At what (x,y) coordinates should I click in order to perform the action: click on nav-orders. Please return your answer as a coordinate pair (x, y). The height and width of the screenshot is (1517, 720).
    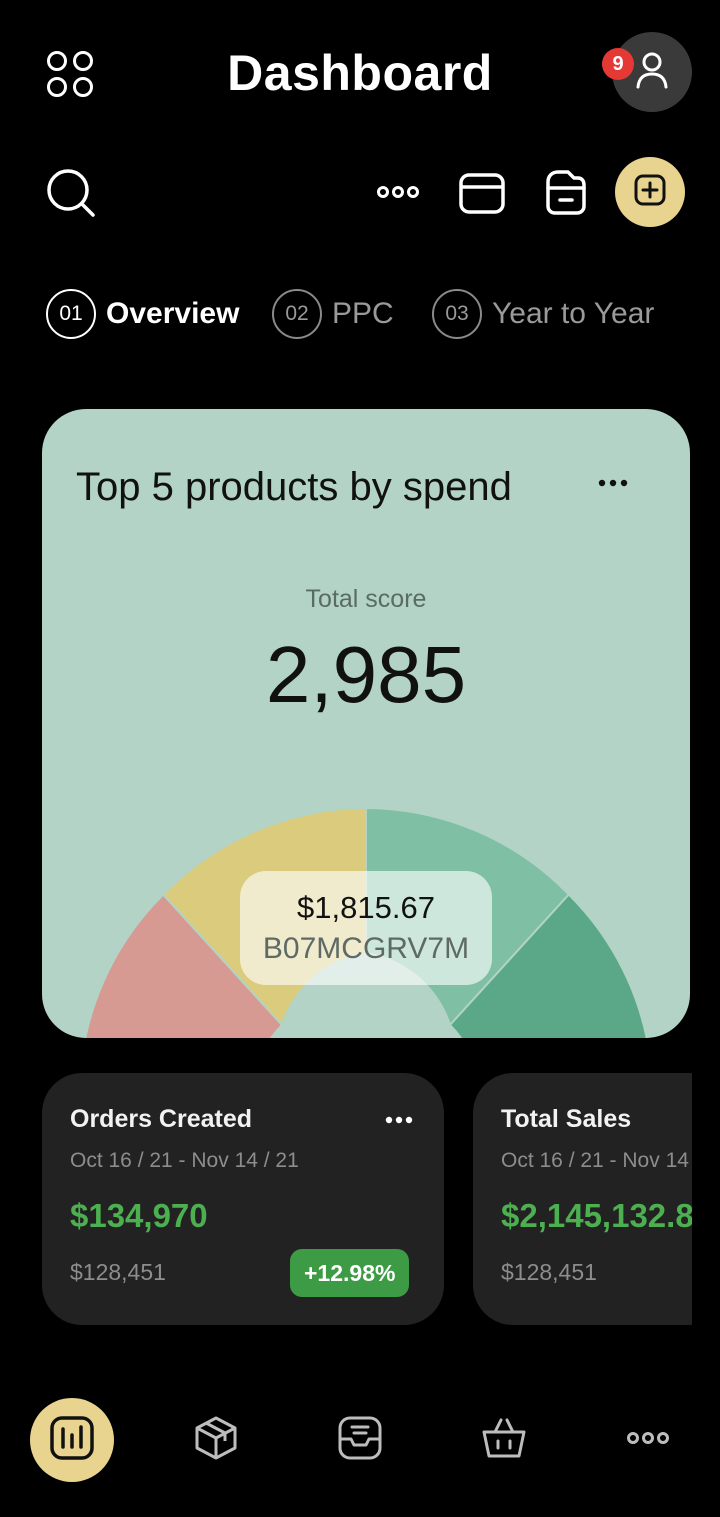
    Looking at the image, I should click on (504, 1440).